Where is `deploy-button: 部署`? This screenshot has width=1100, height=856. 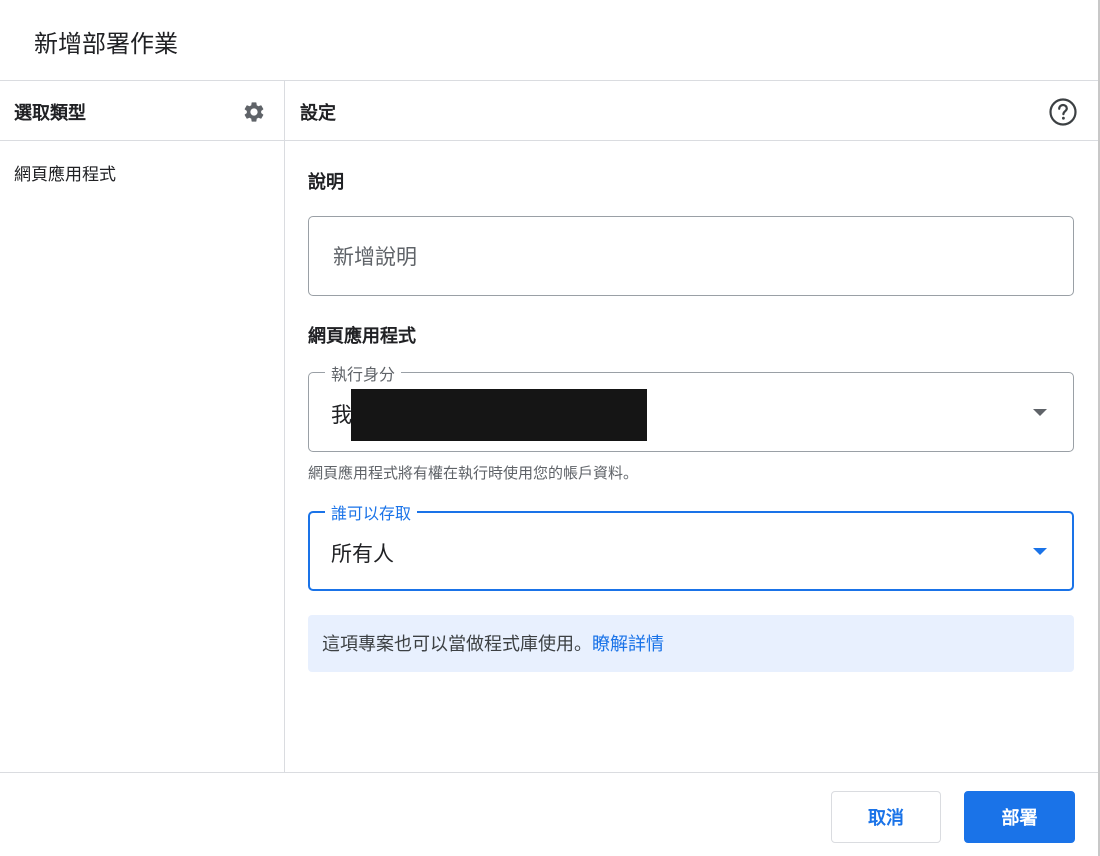
deploy-button: 部署 is located at coordinates (1019, 817).